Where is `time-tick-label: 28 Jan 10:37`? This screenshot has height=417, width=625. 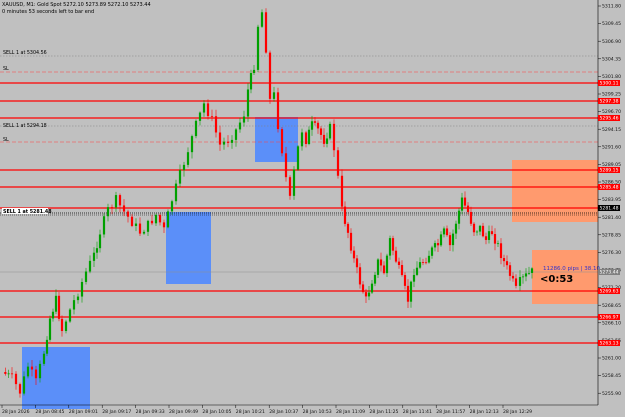
time-tick-label: 28 Jan 10:37 is located at coordinates (283, 412).